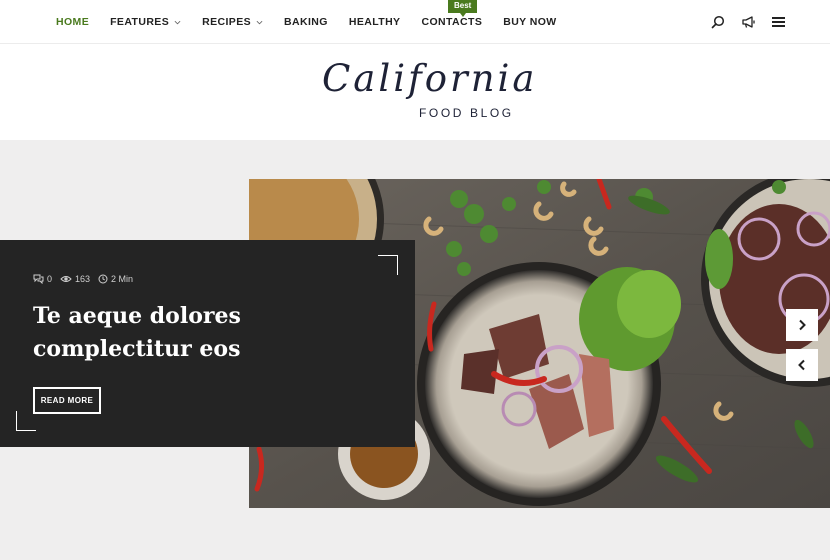 This screenshot has width=830, height=560. I want to click on nav-item-contacts: Contacts, so click(451, 22).